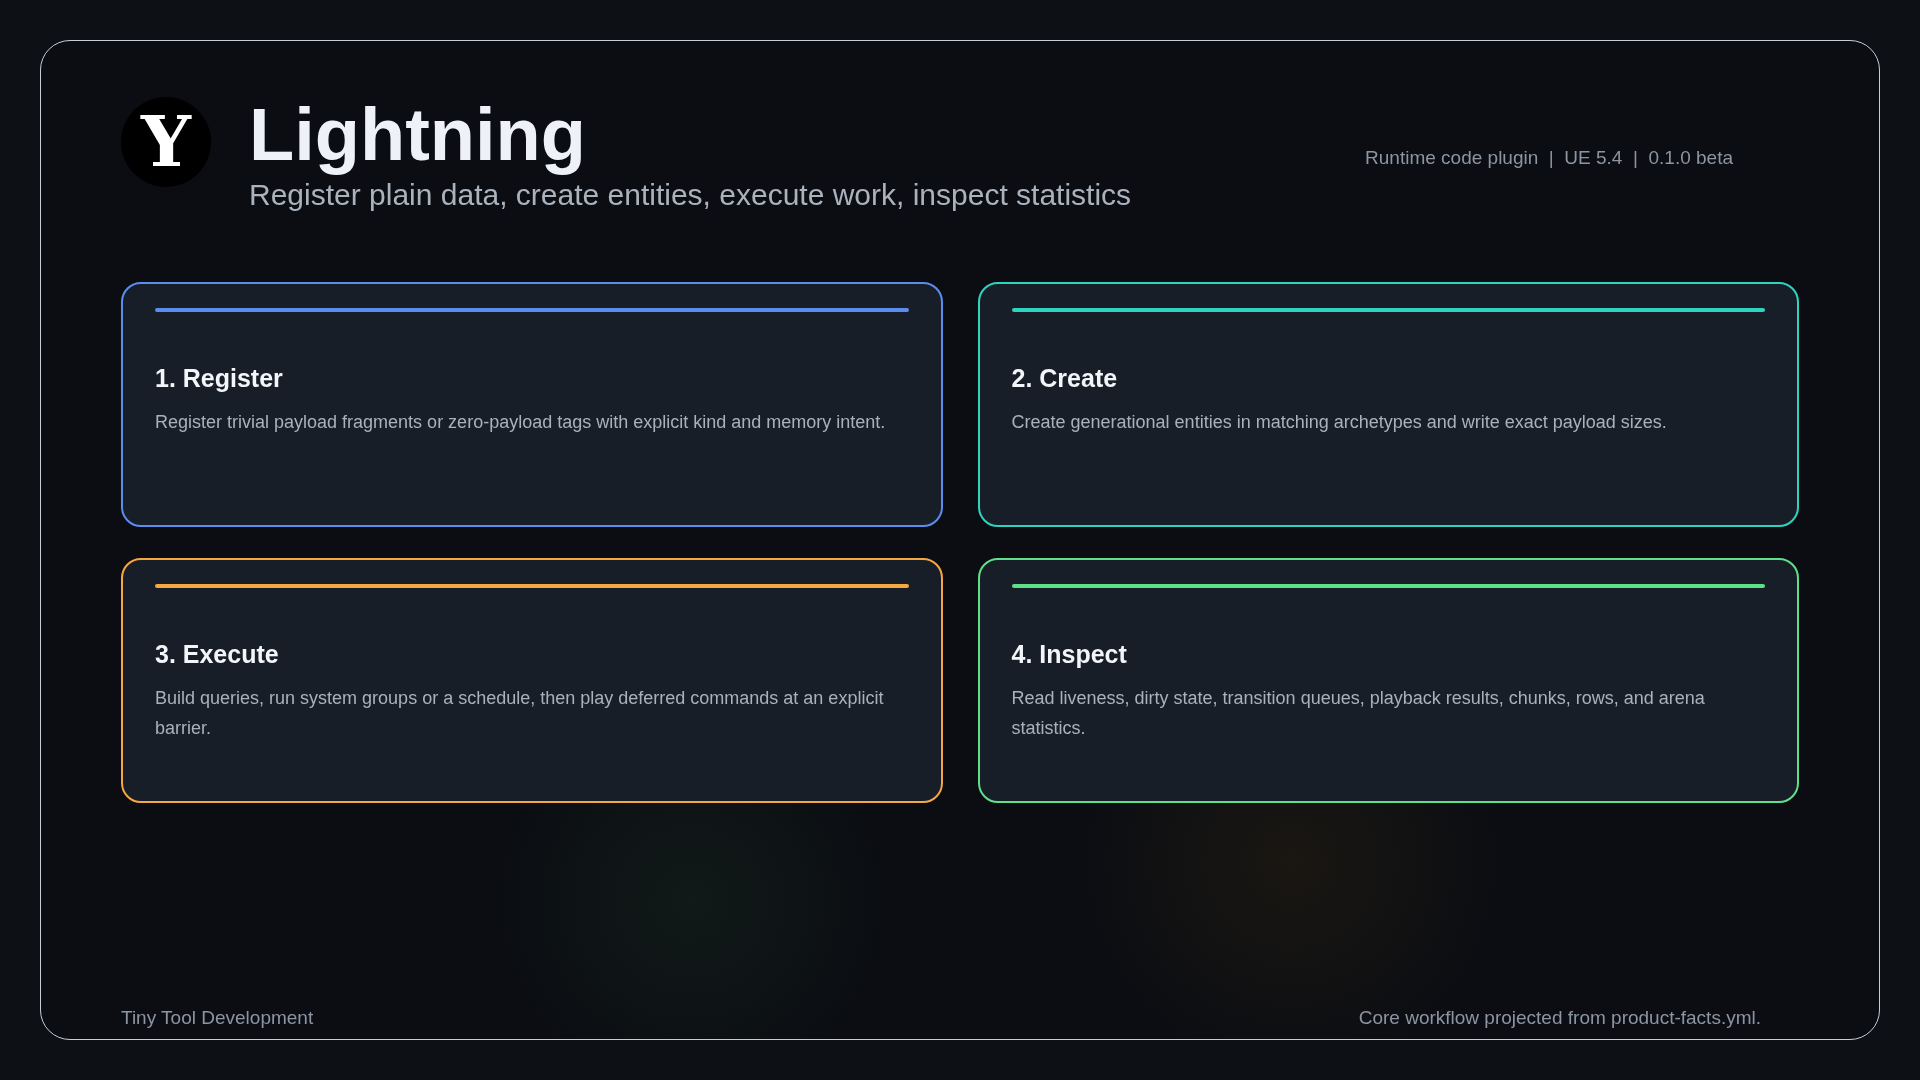  I want to click on card-title: 2. Create, so click(1065, 378).